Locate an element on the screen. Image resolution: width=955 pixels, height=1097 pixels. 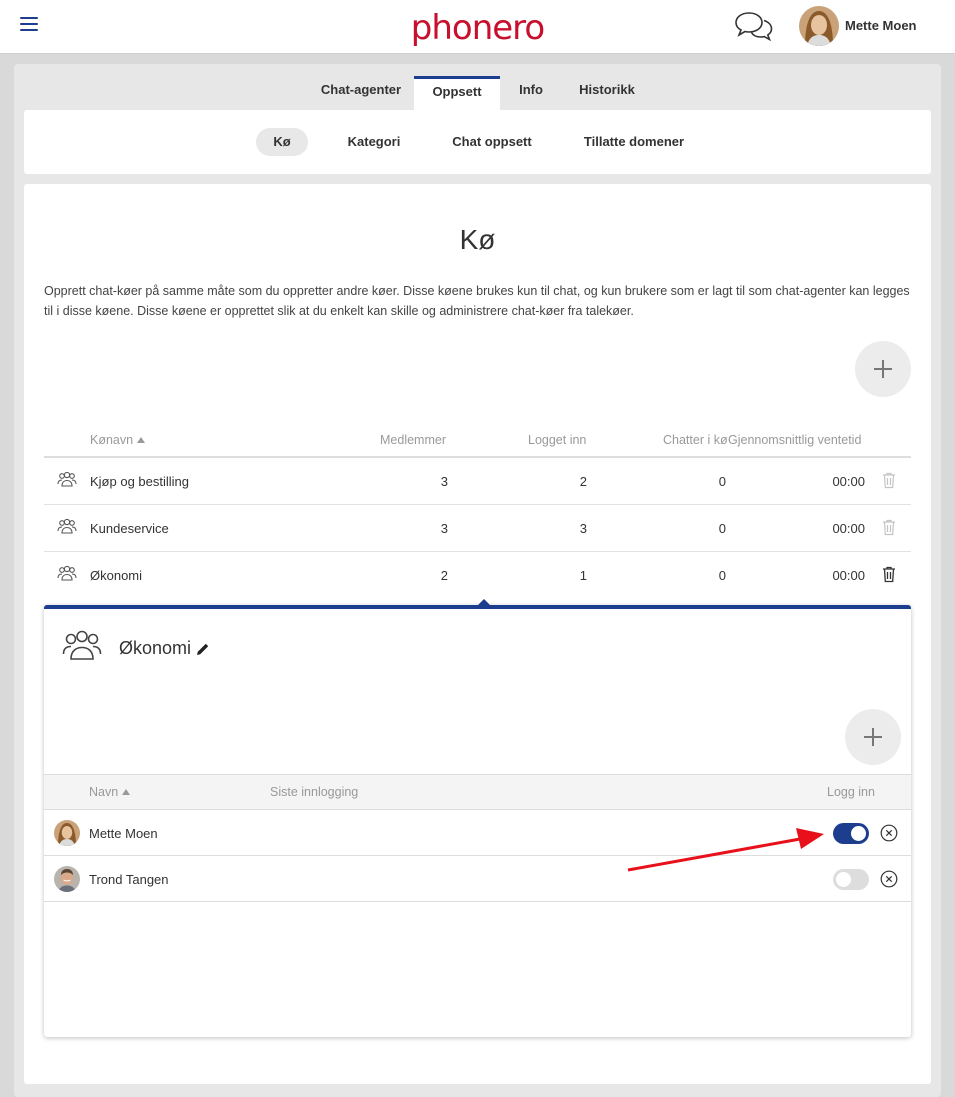
queue-row-selected: Økonomi 2 1 0 00:00 is located at coordinates (477, 575).